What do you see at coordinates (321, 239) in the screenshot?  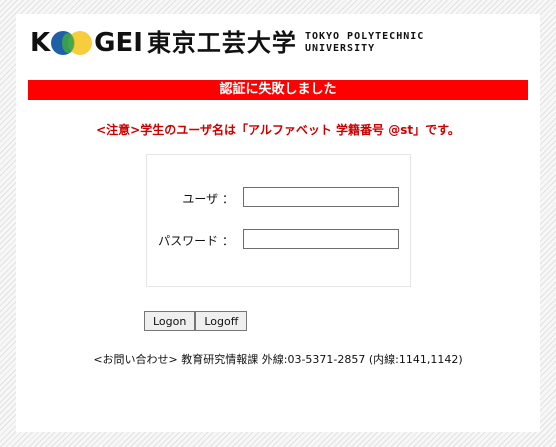 I see `password-input` at bounding box center [321, 239].